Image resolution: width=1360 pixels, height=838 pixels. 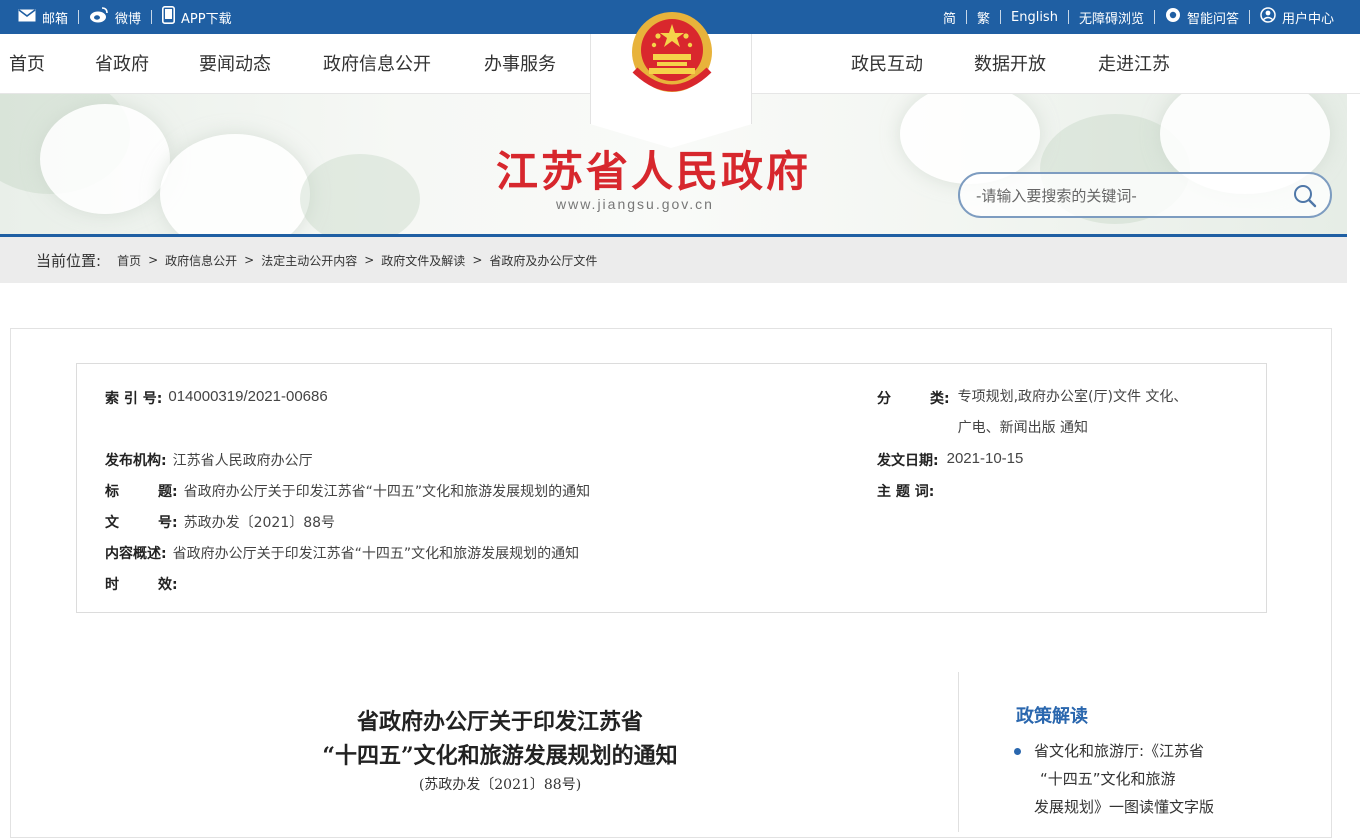 I want to click on meta-date-row: 发文日期: 2021-10-15, so click(x=950, y=460).